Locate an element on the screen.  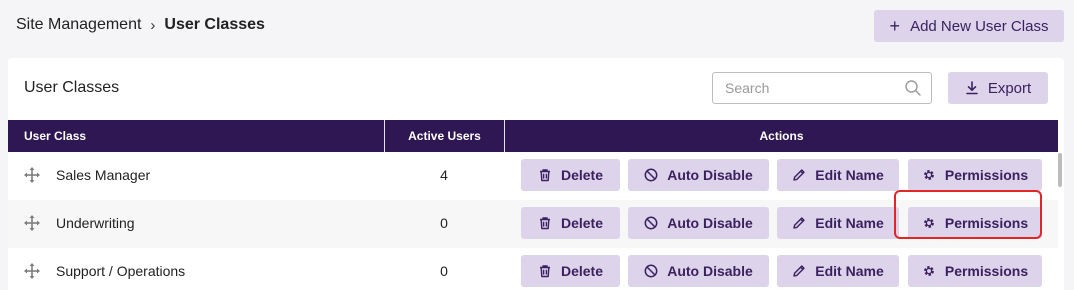
user-class-name: Support / Operations is located at coordinates (121, 271).